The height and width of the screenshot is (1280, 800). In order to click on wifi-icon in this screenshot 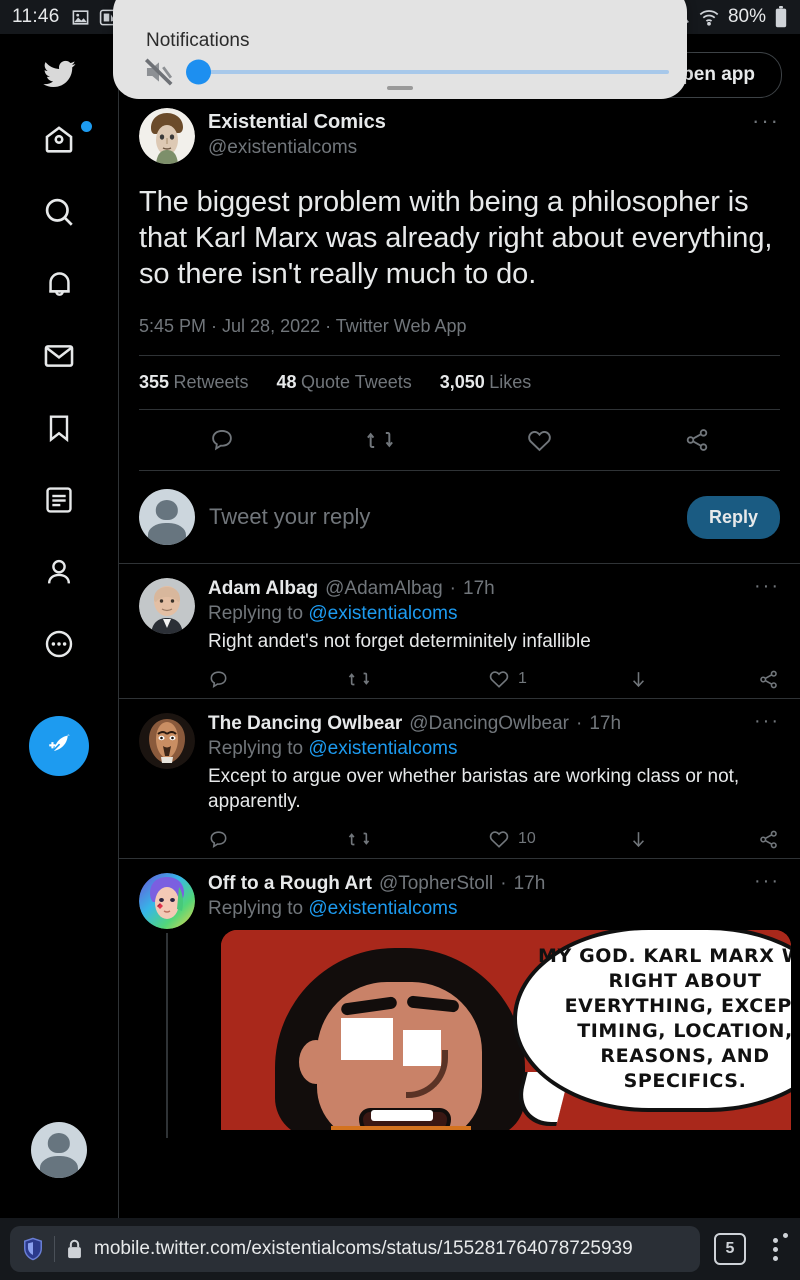, I will do `click(709, 17)`.